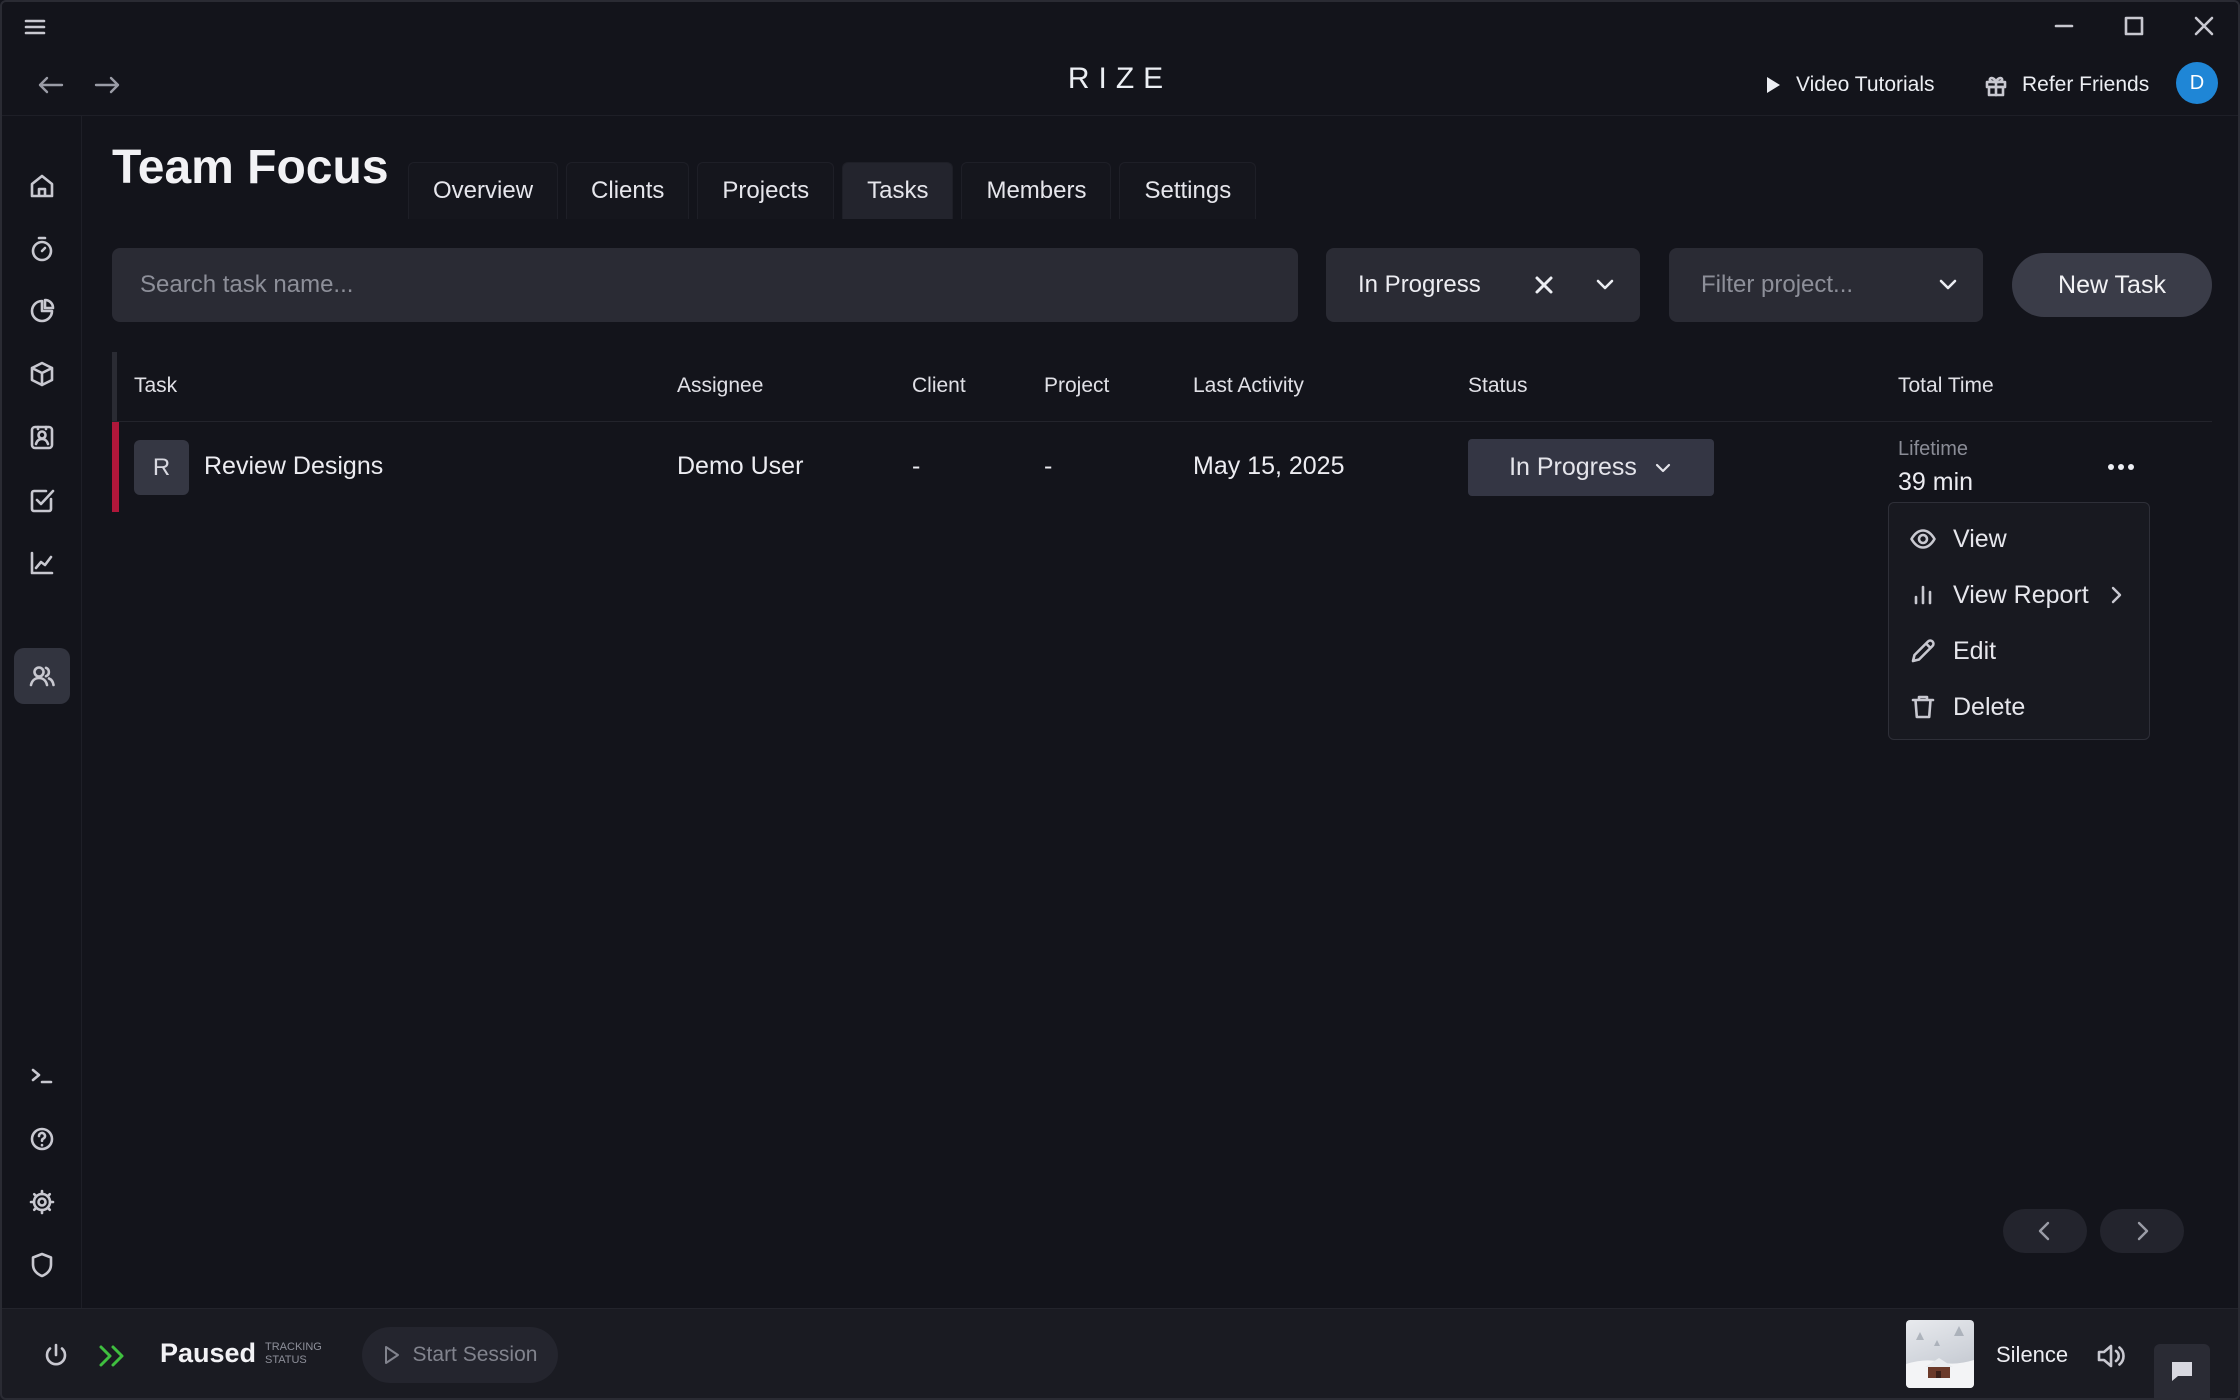 The width and height of the screenshot is (2240, 1400). I want to click on music-title: Silence, so click(2032, 1354).